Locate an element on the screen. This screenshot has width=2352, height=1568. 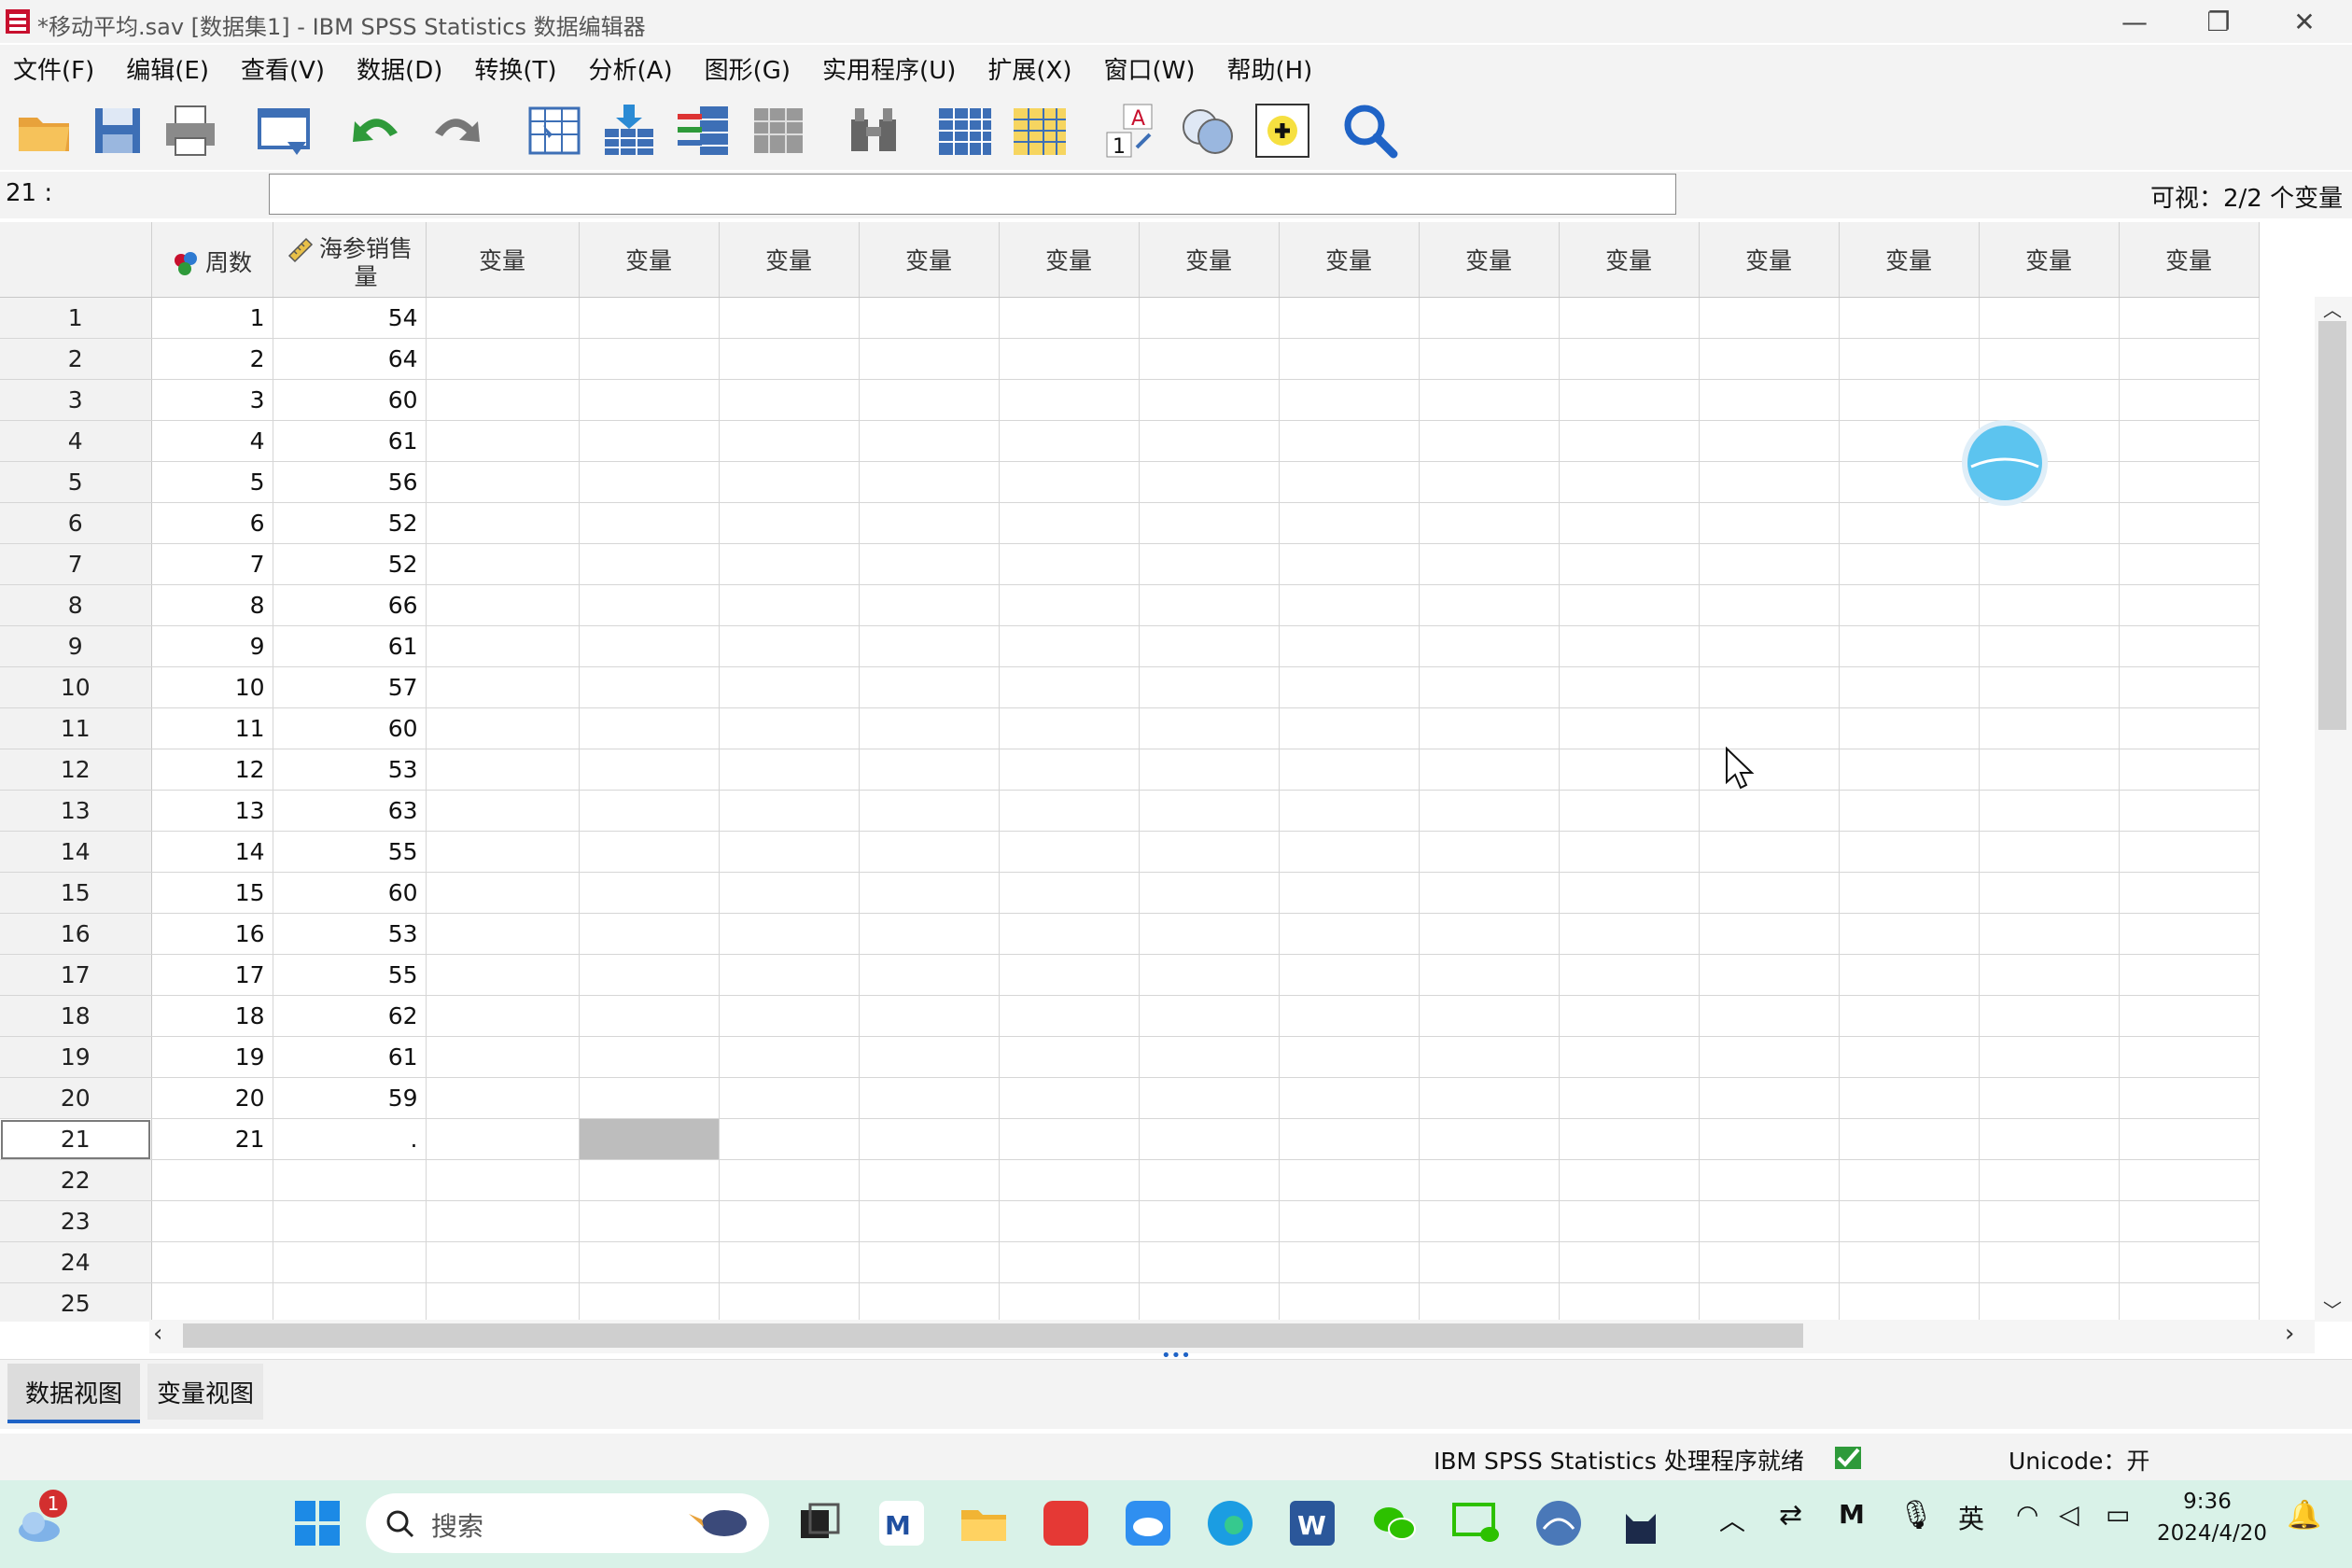
tab-variable-view: 变量视图 is located at coordinates (205, 1392).